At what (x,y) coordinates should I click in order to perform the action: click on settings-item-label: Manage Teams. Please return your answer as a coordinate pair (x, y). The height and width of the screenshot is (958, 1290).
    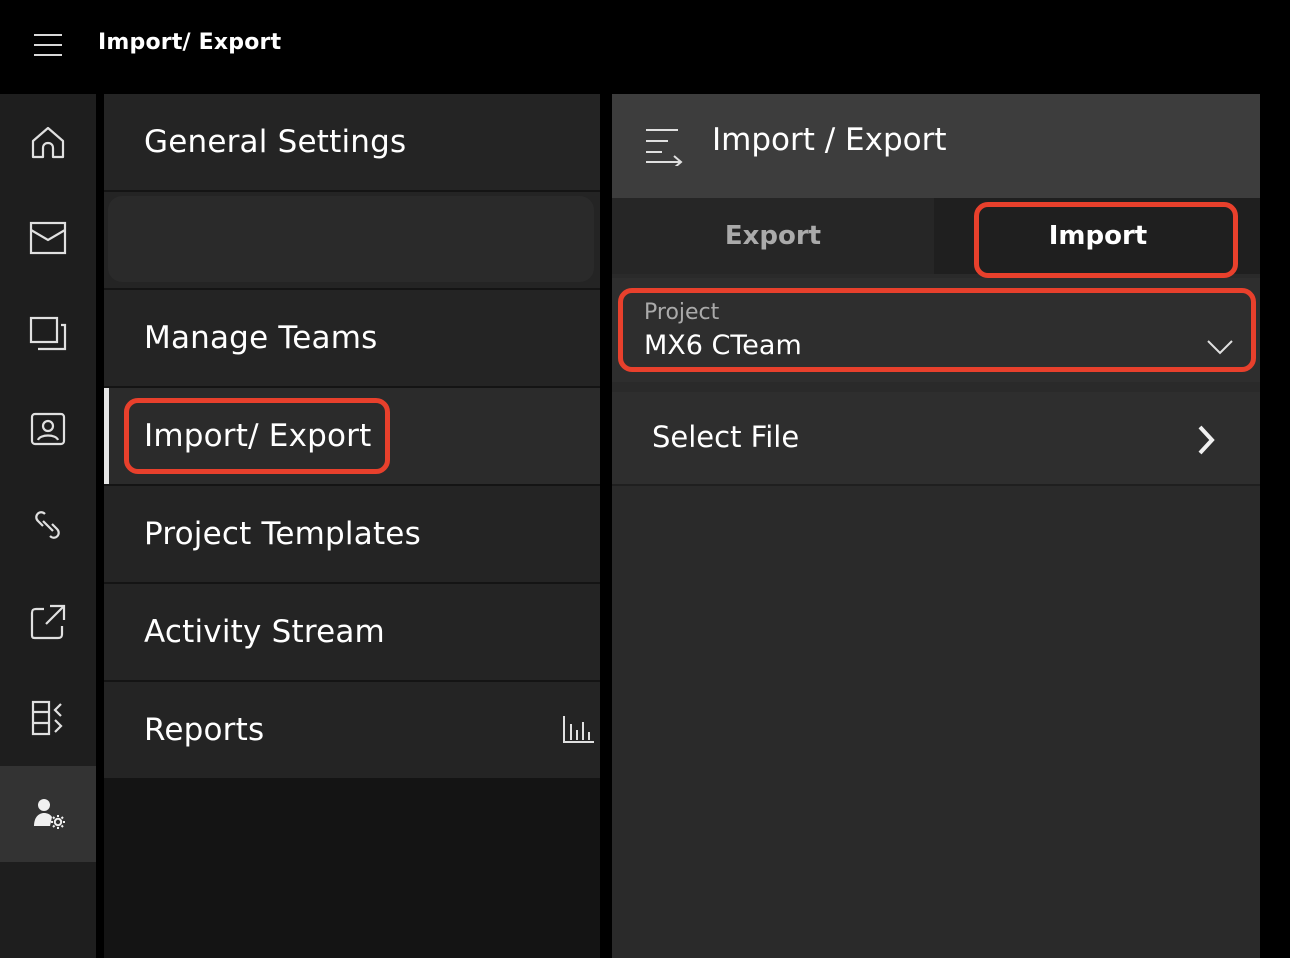
    Looking at the image, I should click on (261, 338).